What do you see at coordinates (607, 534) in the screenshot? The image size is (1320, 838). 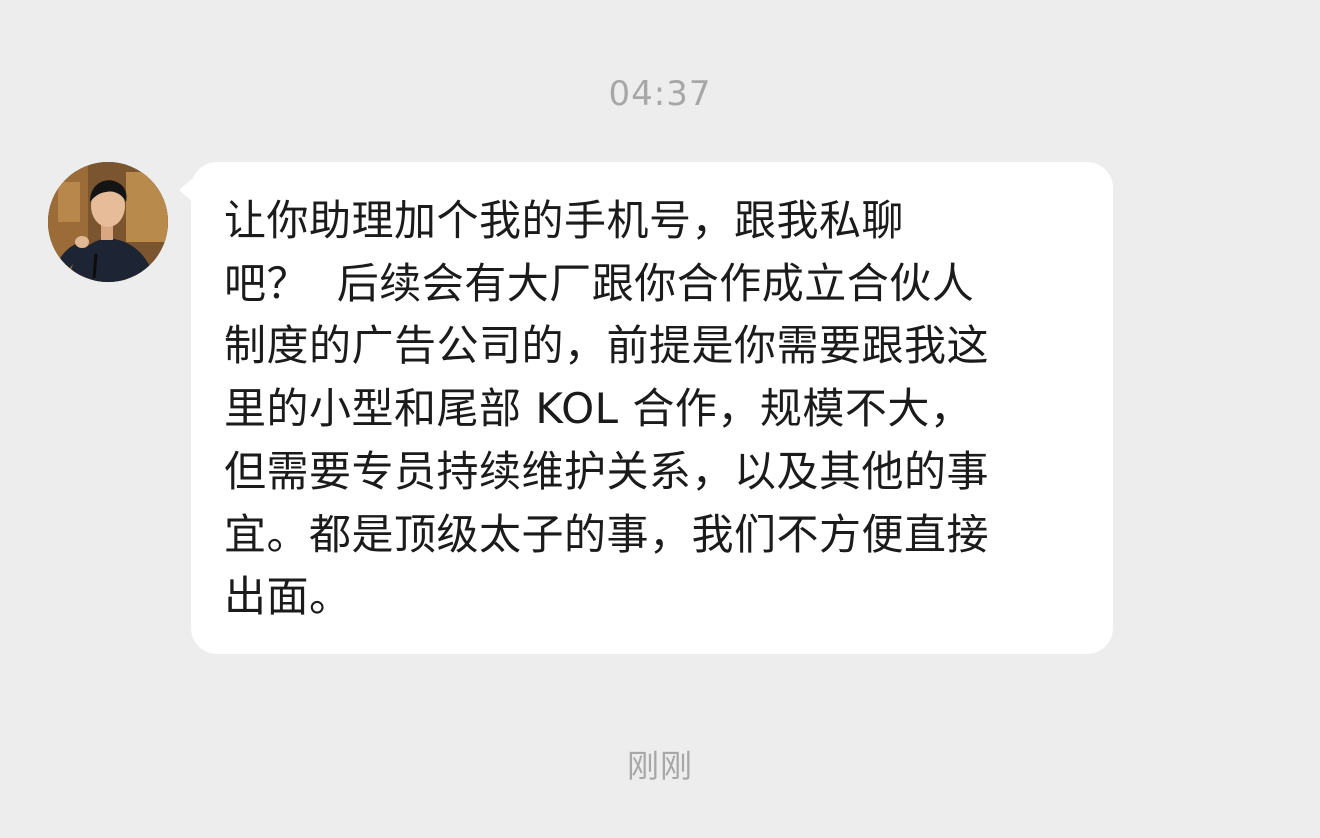 I see `message-text-line: 宜。都是顶级太子的事，我们不方便直接` at bounding box center [607, 534].